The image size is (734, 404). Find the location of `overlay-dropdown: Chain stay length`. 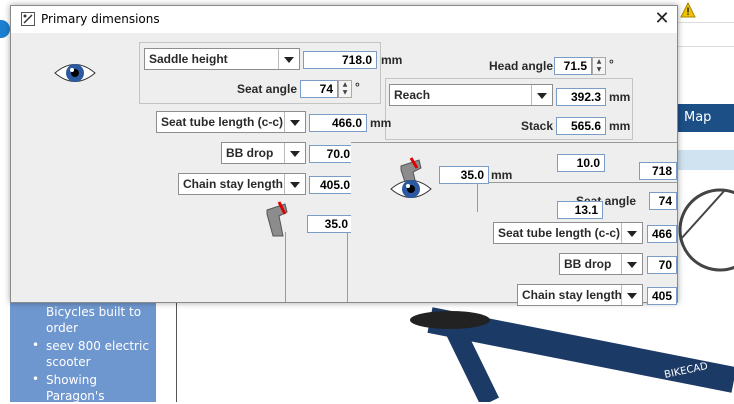

overlay-dropdown: Chain stay length is located at coordinates (580, 295).